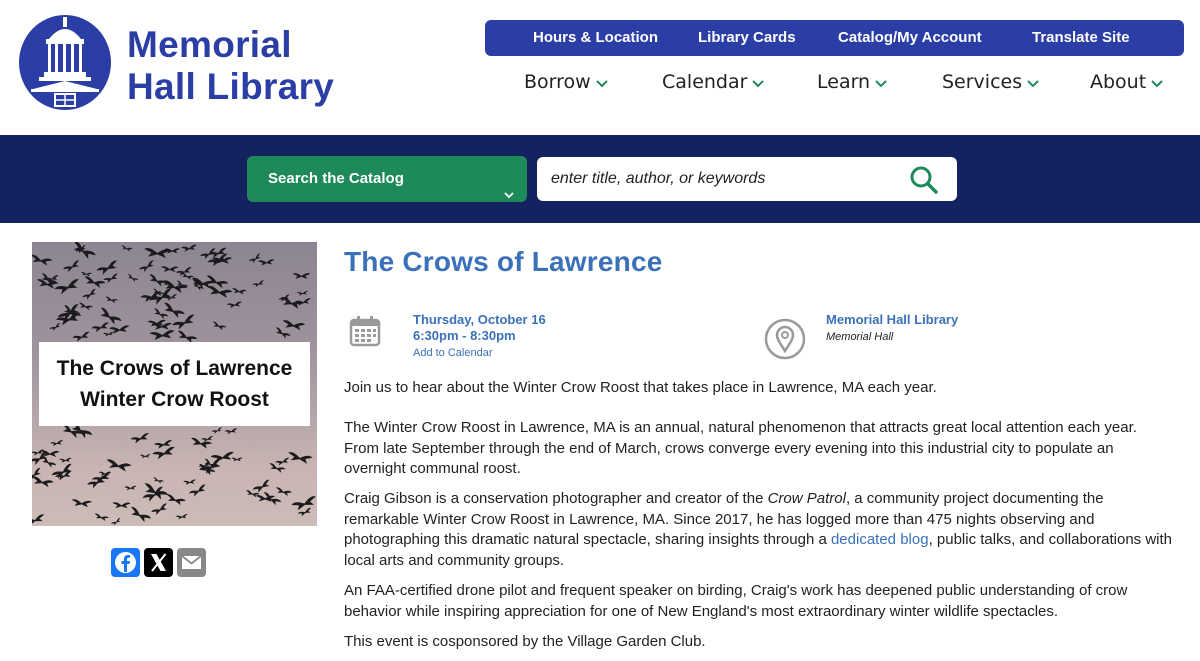 The image size is (1200, 661). I want to click on nav-borrow: Borrow, so click(566, 82).